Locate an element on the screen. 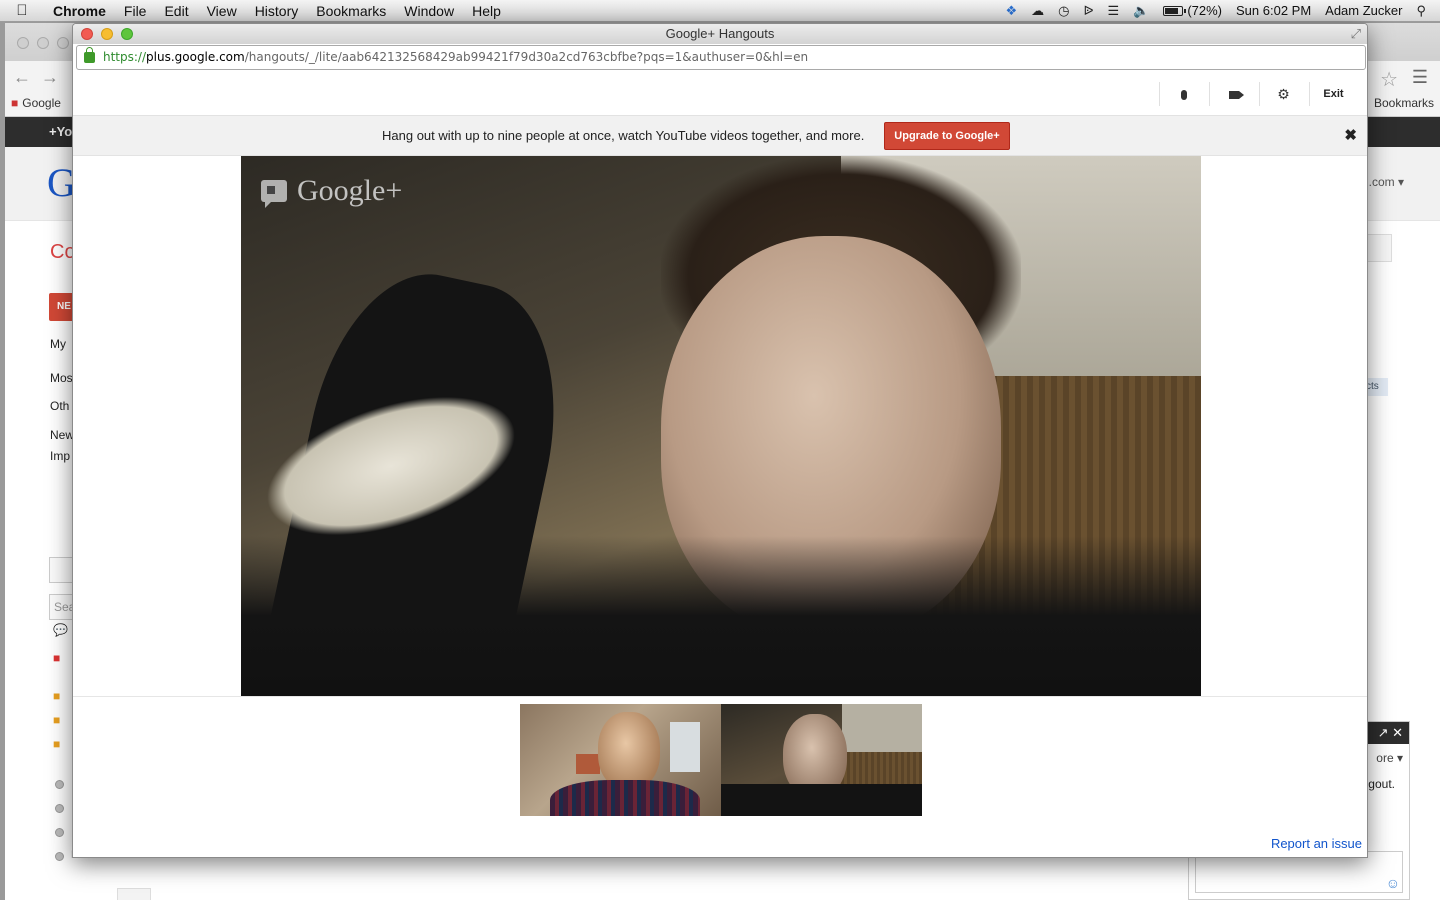 Image resolution: width=1440 pixels, height=900 pixels. hangouts-logo-icon is located at coordinates (274, 194).